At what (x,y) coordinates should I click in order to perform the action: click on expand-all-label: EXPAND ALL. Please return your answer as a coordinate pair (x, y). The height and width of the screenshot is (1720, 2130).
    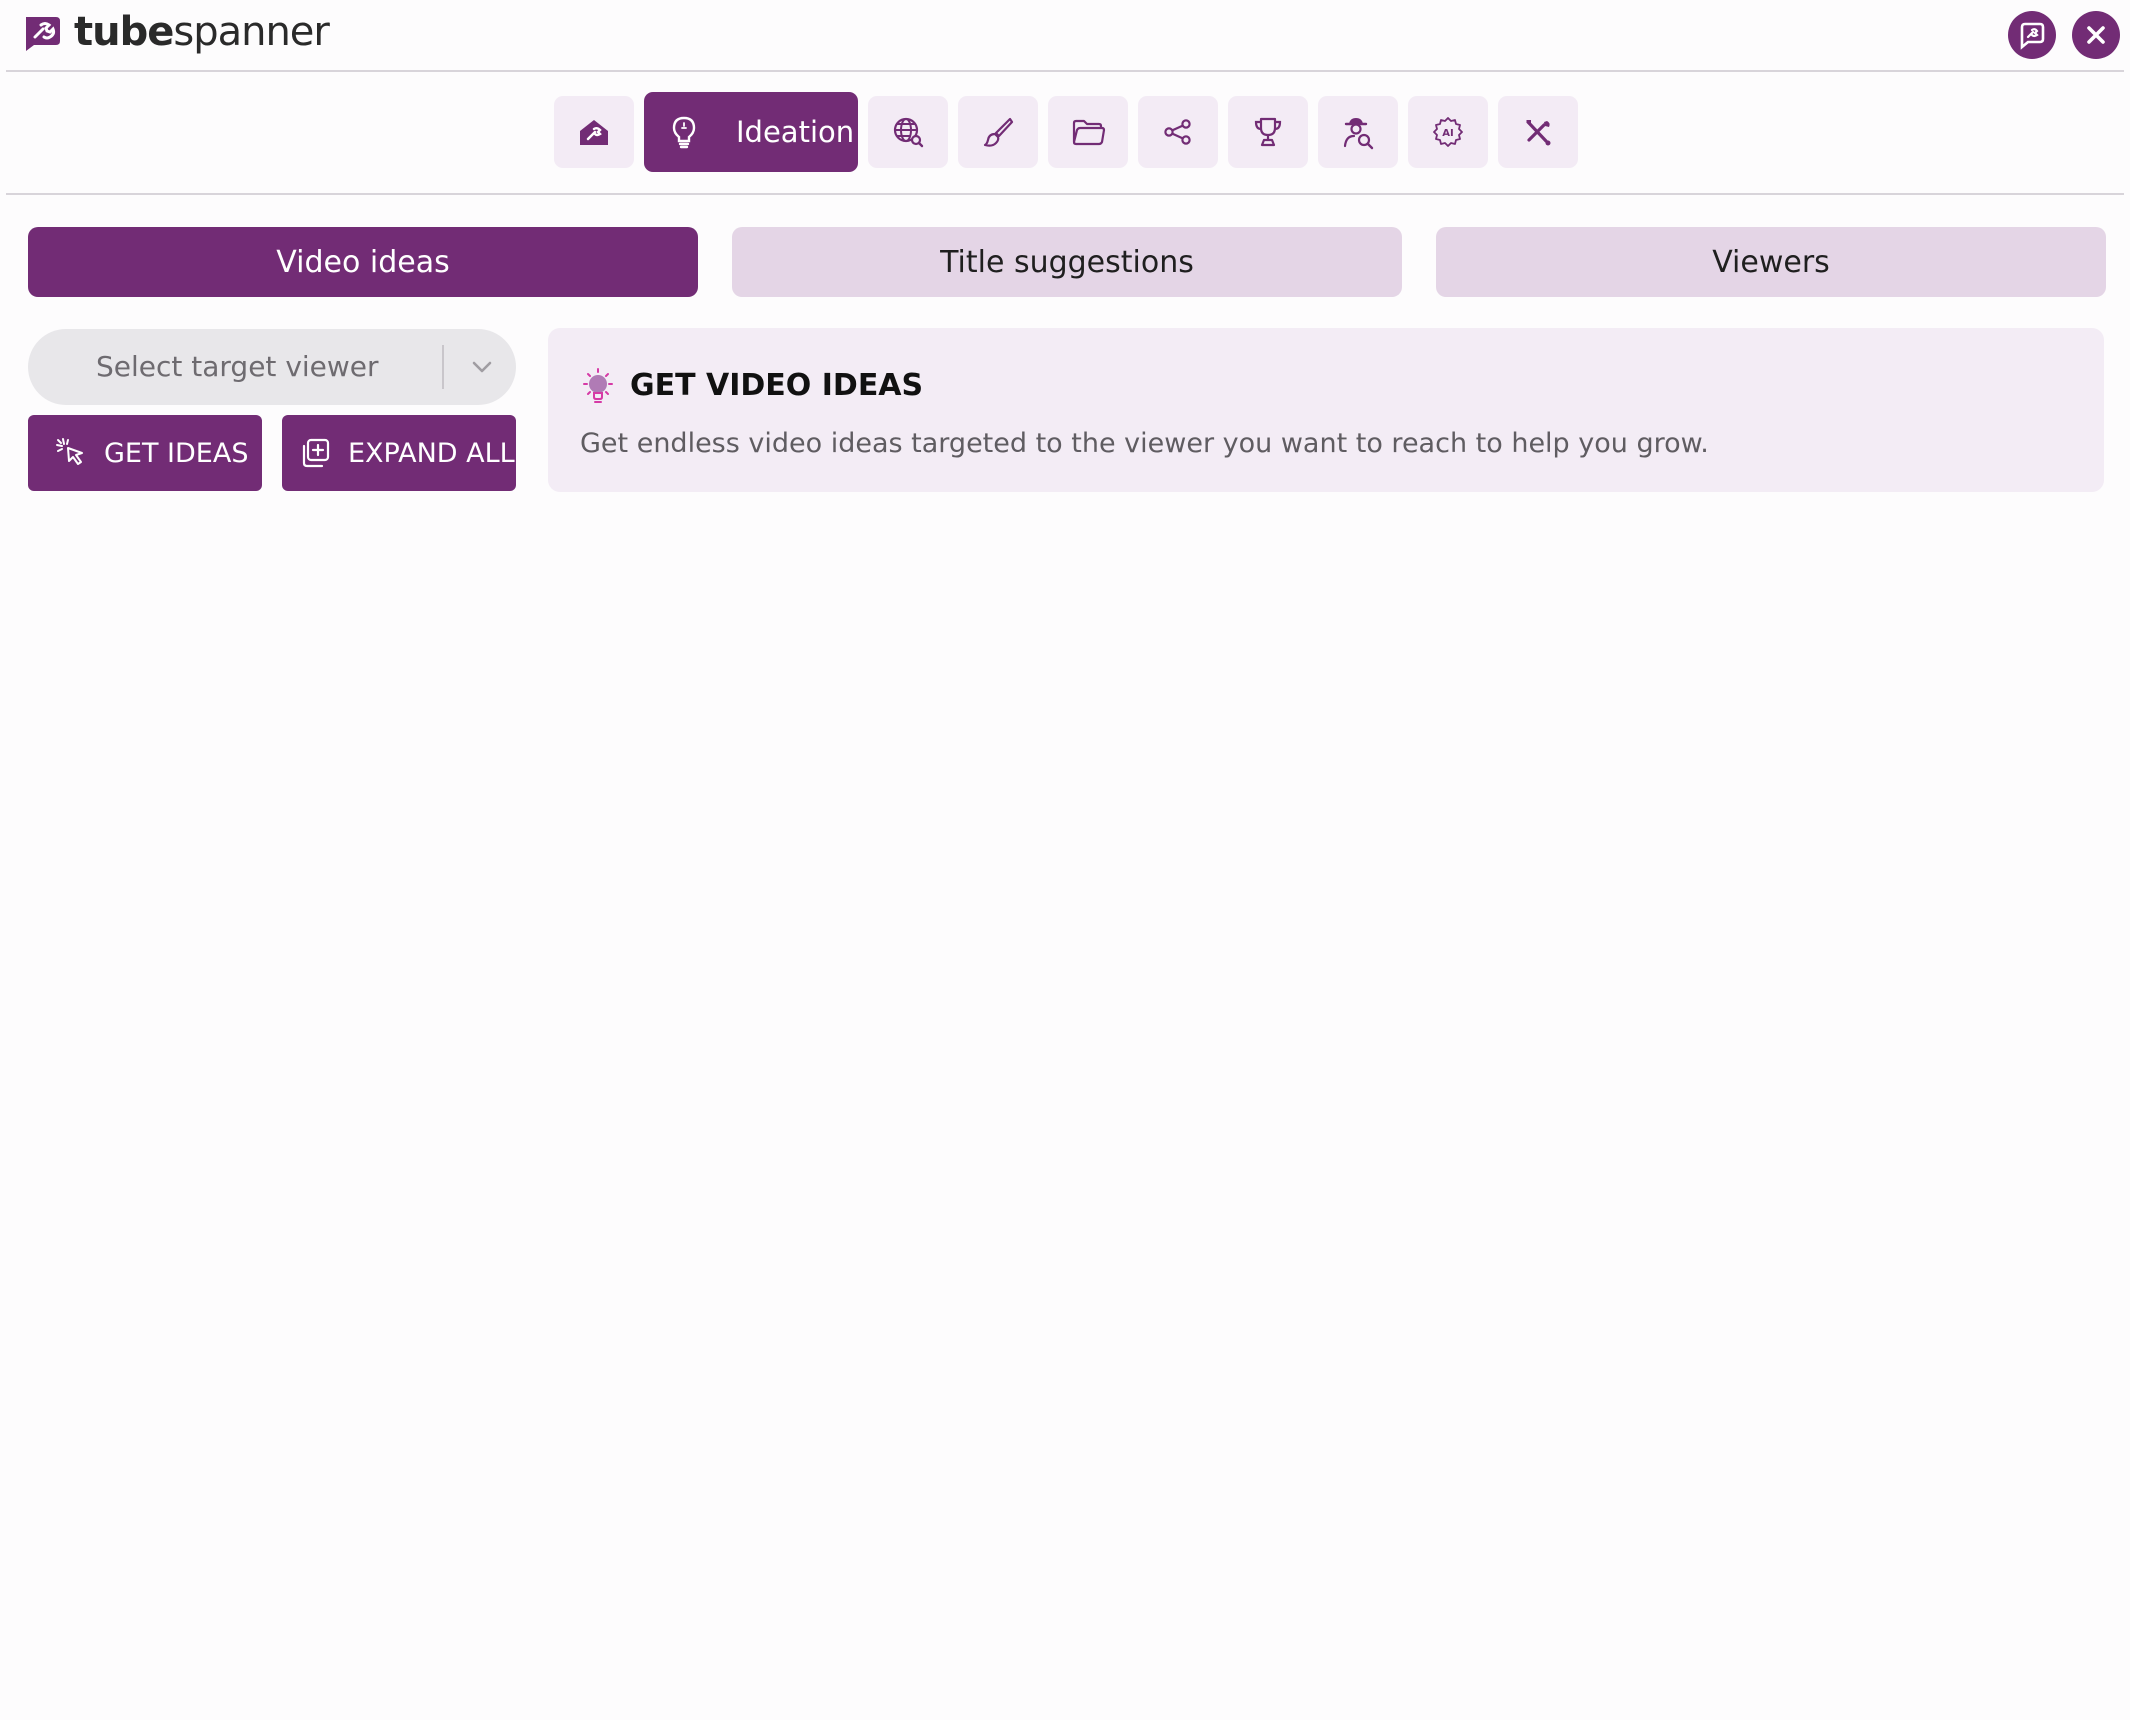
    Looking at the image, I should click on (431, 453).